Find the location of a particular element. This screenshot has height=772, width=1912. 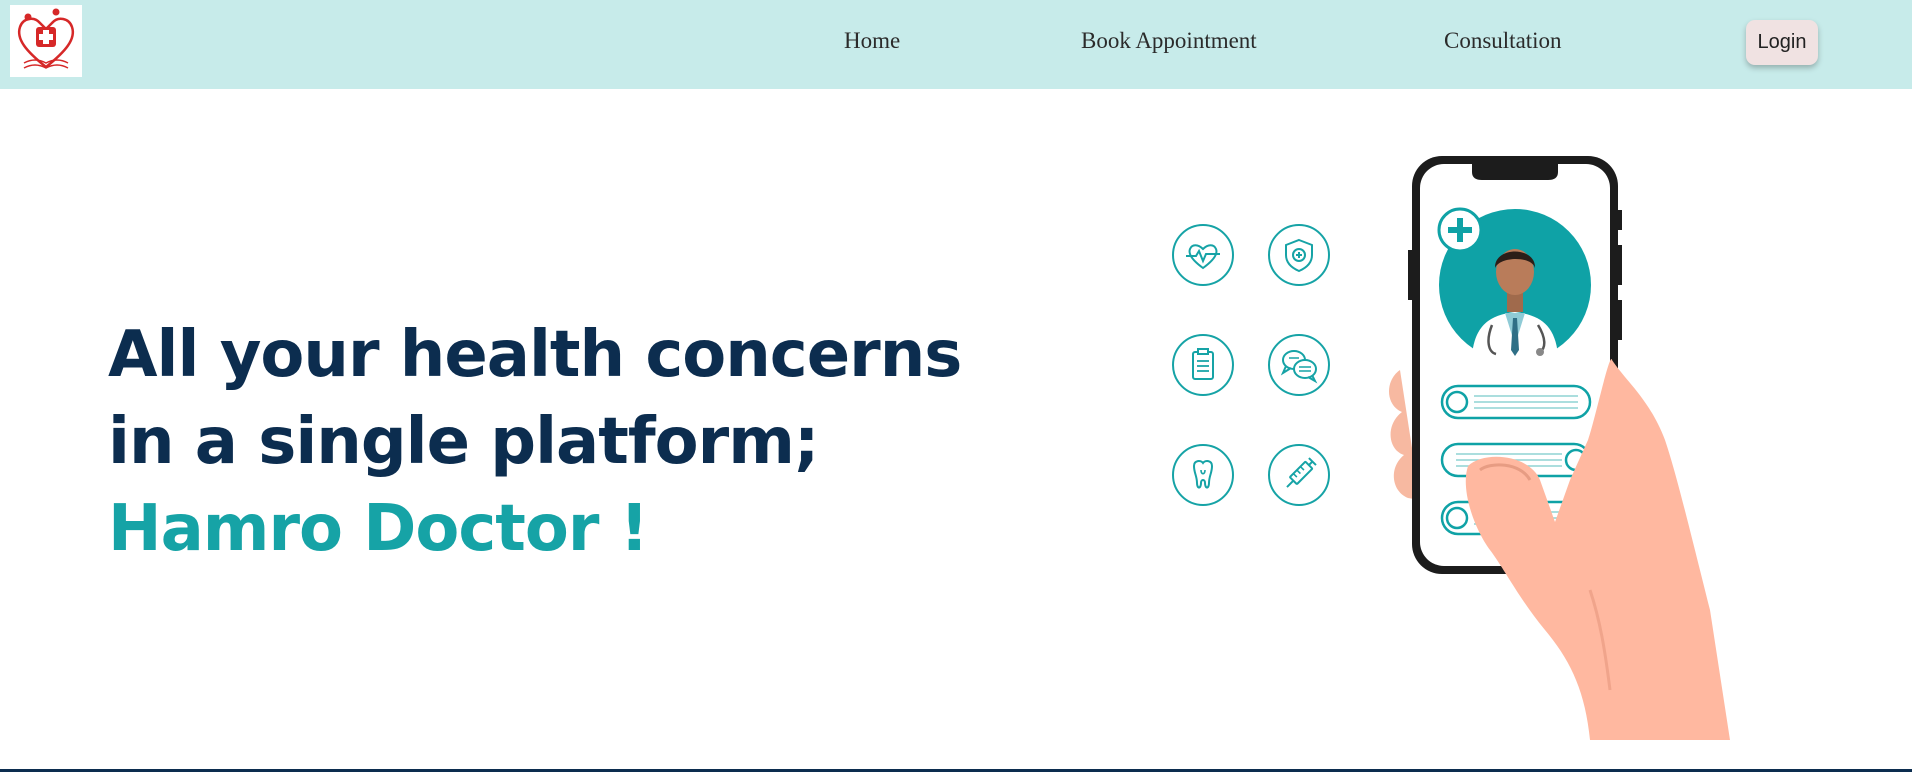

tooth-icon is located at coordinates (1203, 475).